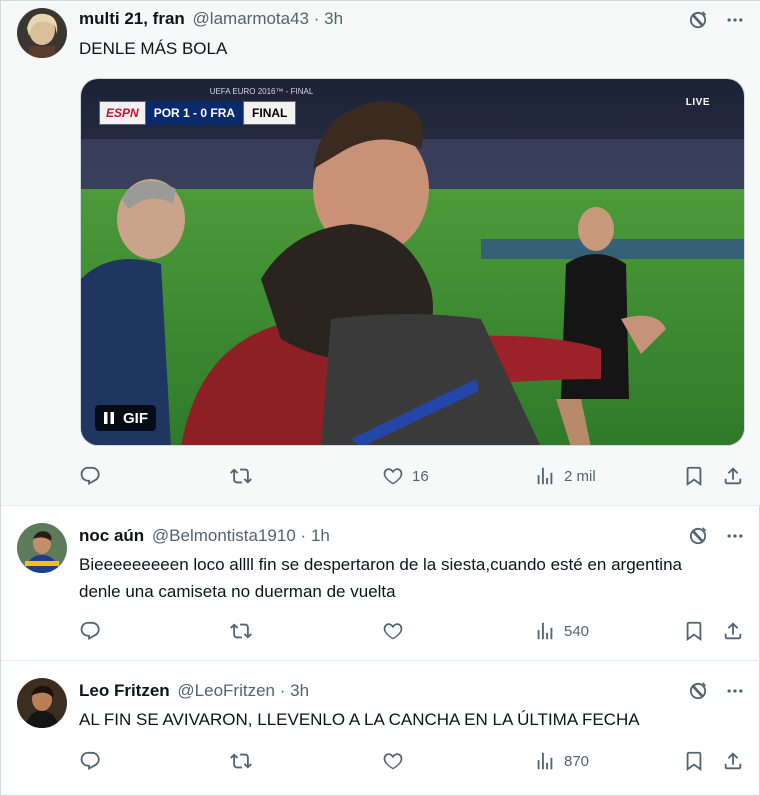 The image size is (760, 796). Describe the element at coordinates (132, 18) in the screenshot. I see `display-name: multi 21, fran` at that location.